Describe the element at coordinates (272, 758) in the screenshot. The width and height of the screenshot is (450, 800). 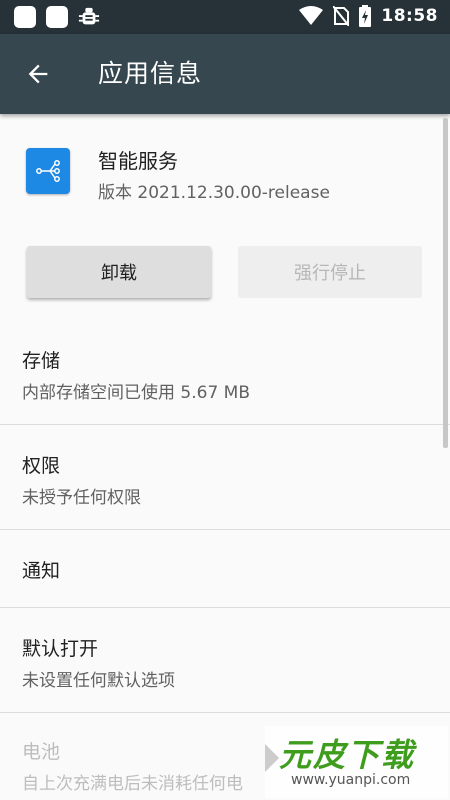
I see `play-icon` at that location.